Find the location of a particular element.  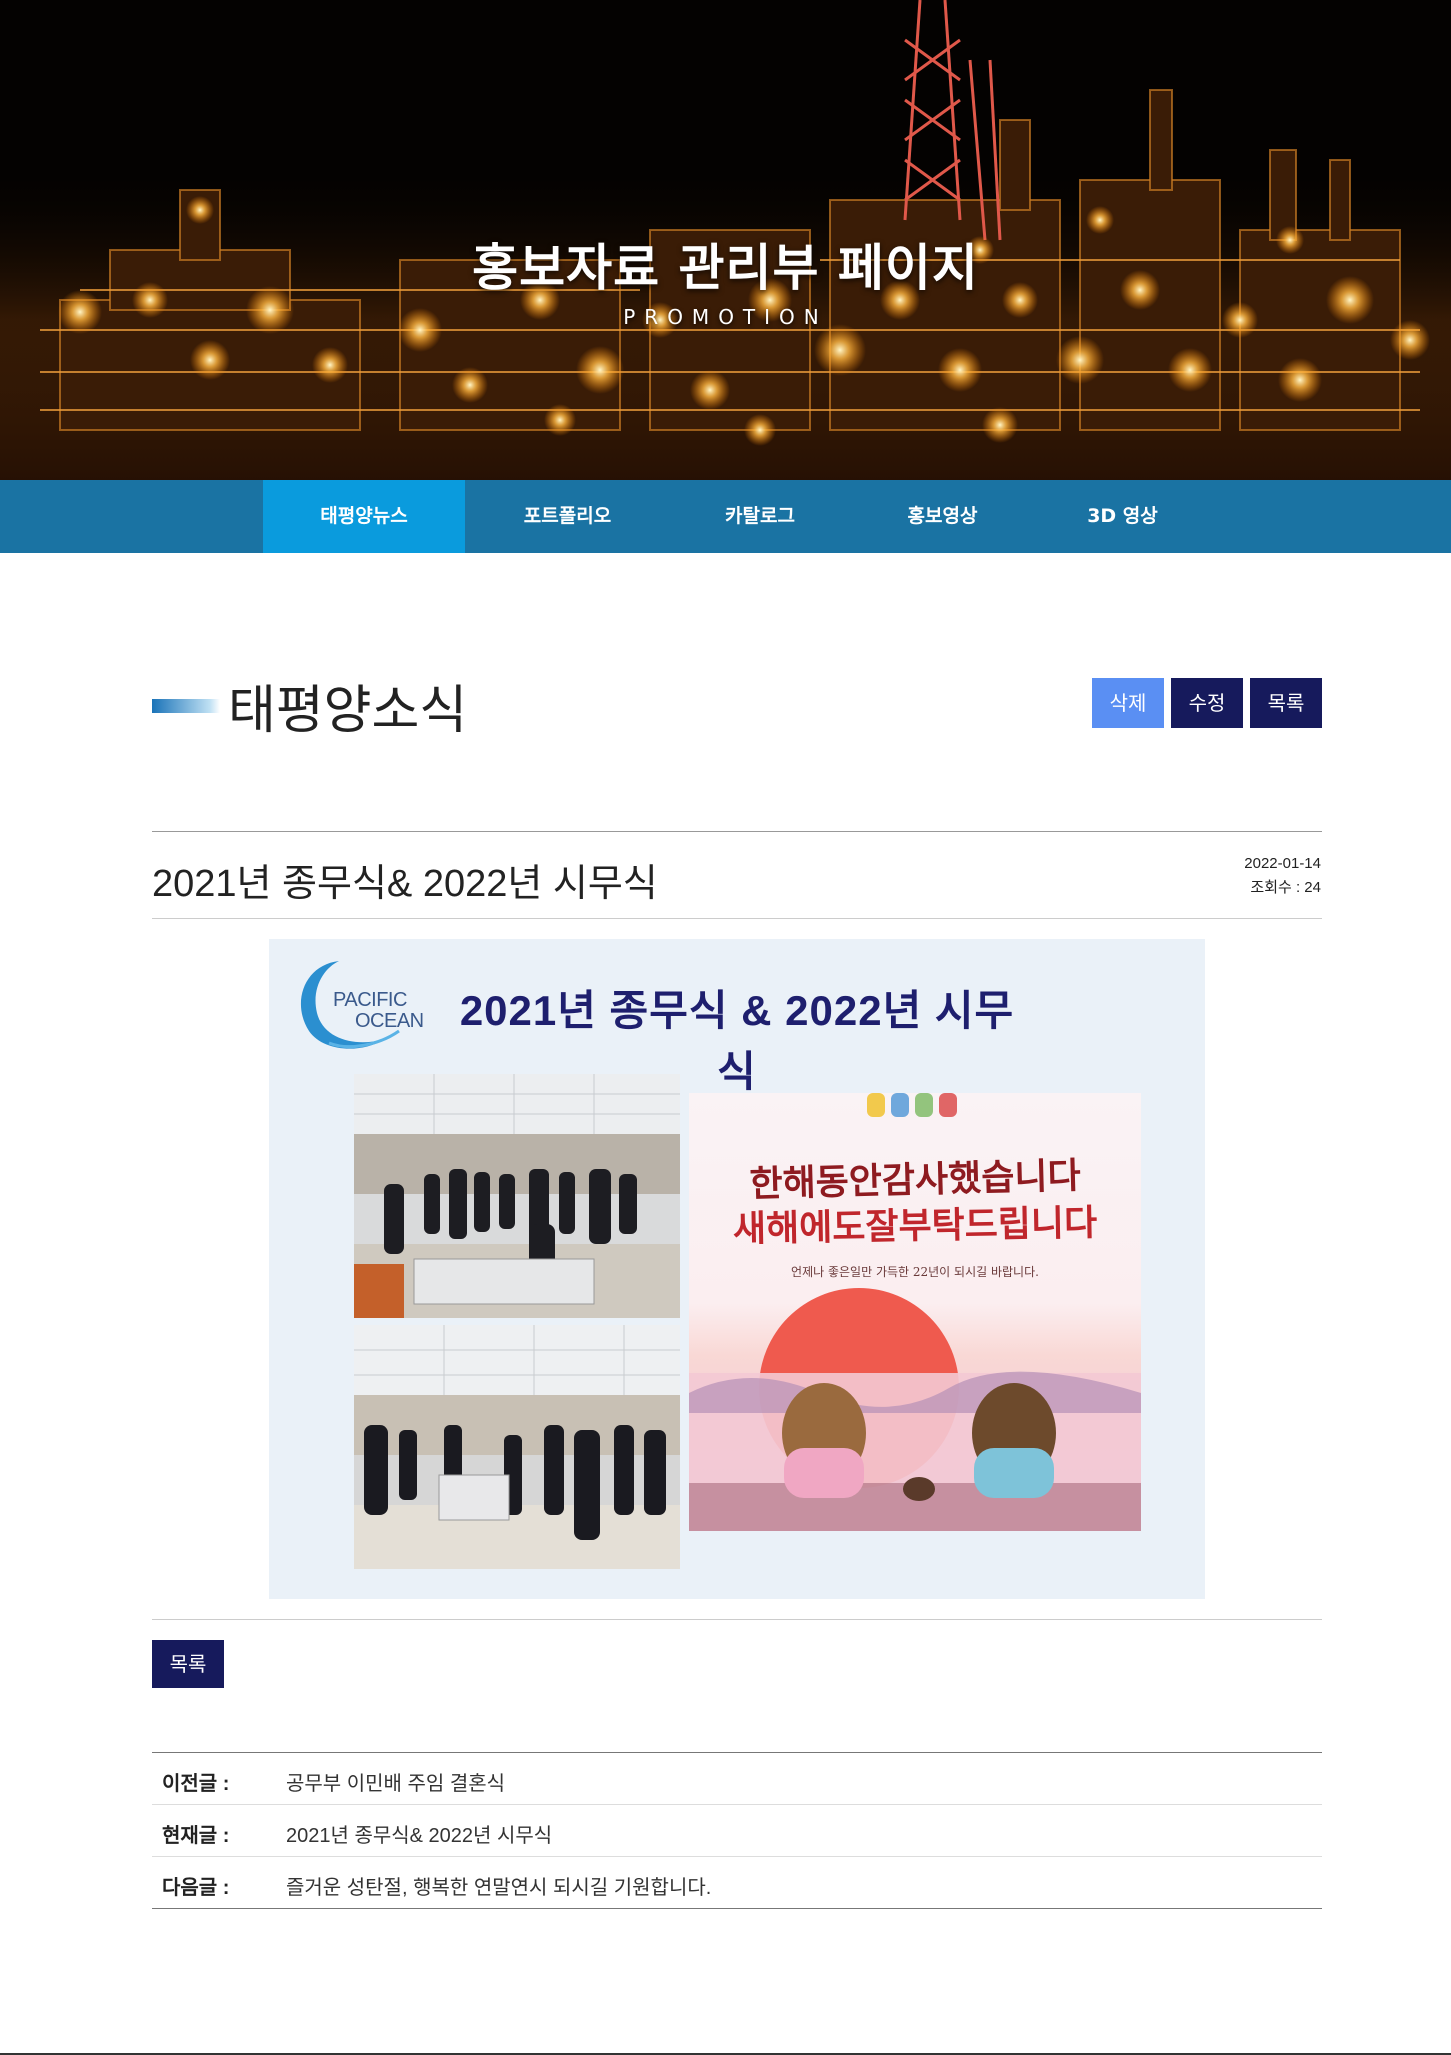

prev-post-label: 이전글 : is located at coordinates (196, 1784).